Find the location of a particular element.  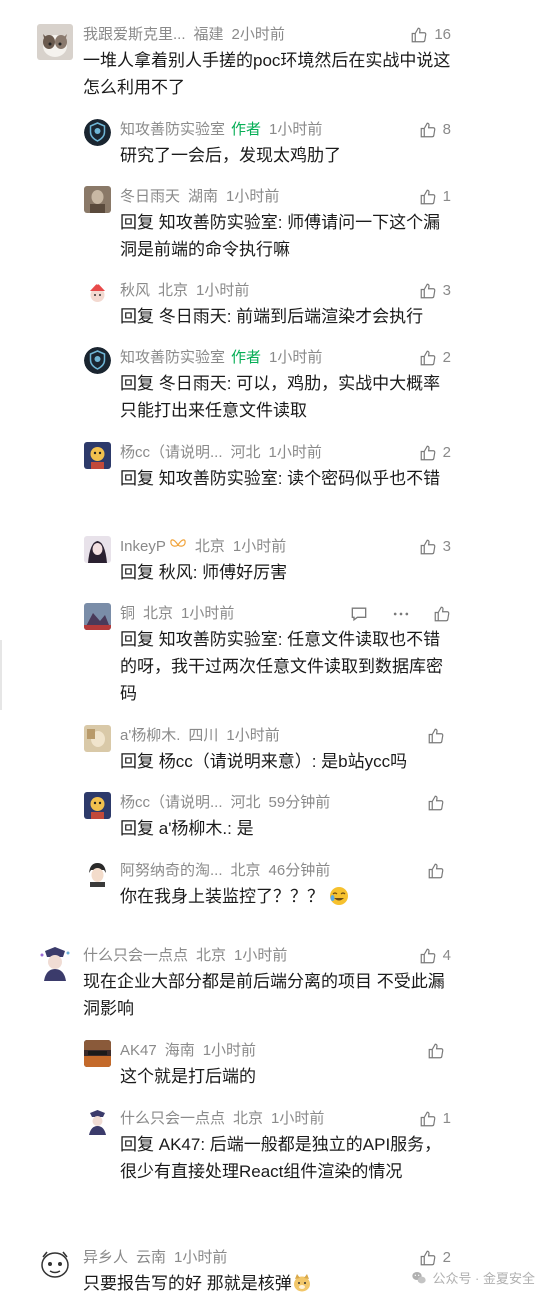

reply-target: AK47 is located at coordinates (180, 1144).